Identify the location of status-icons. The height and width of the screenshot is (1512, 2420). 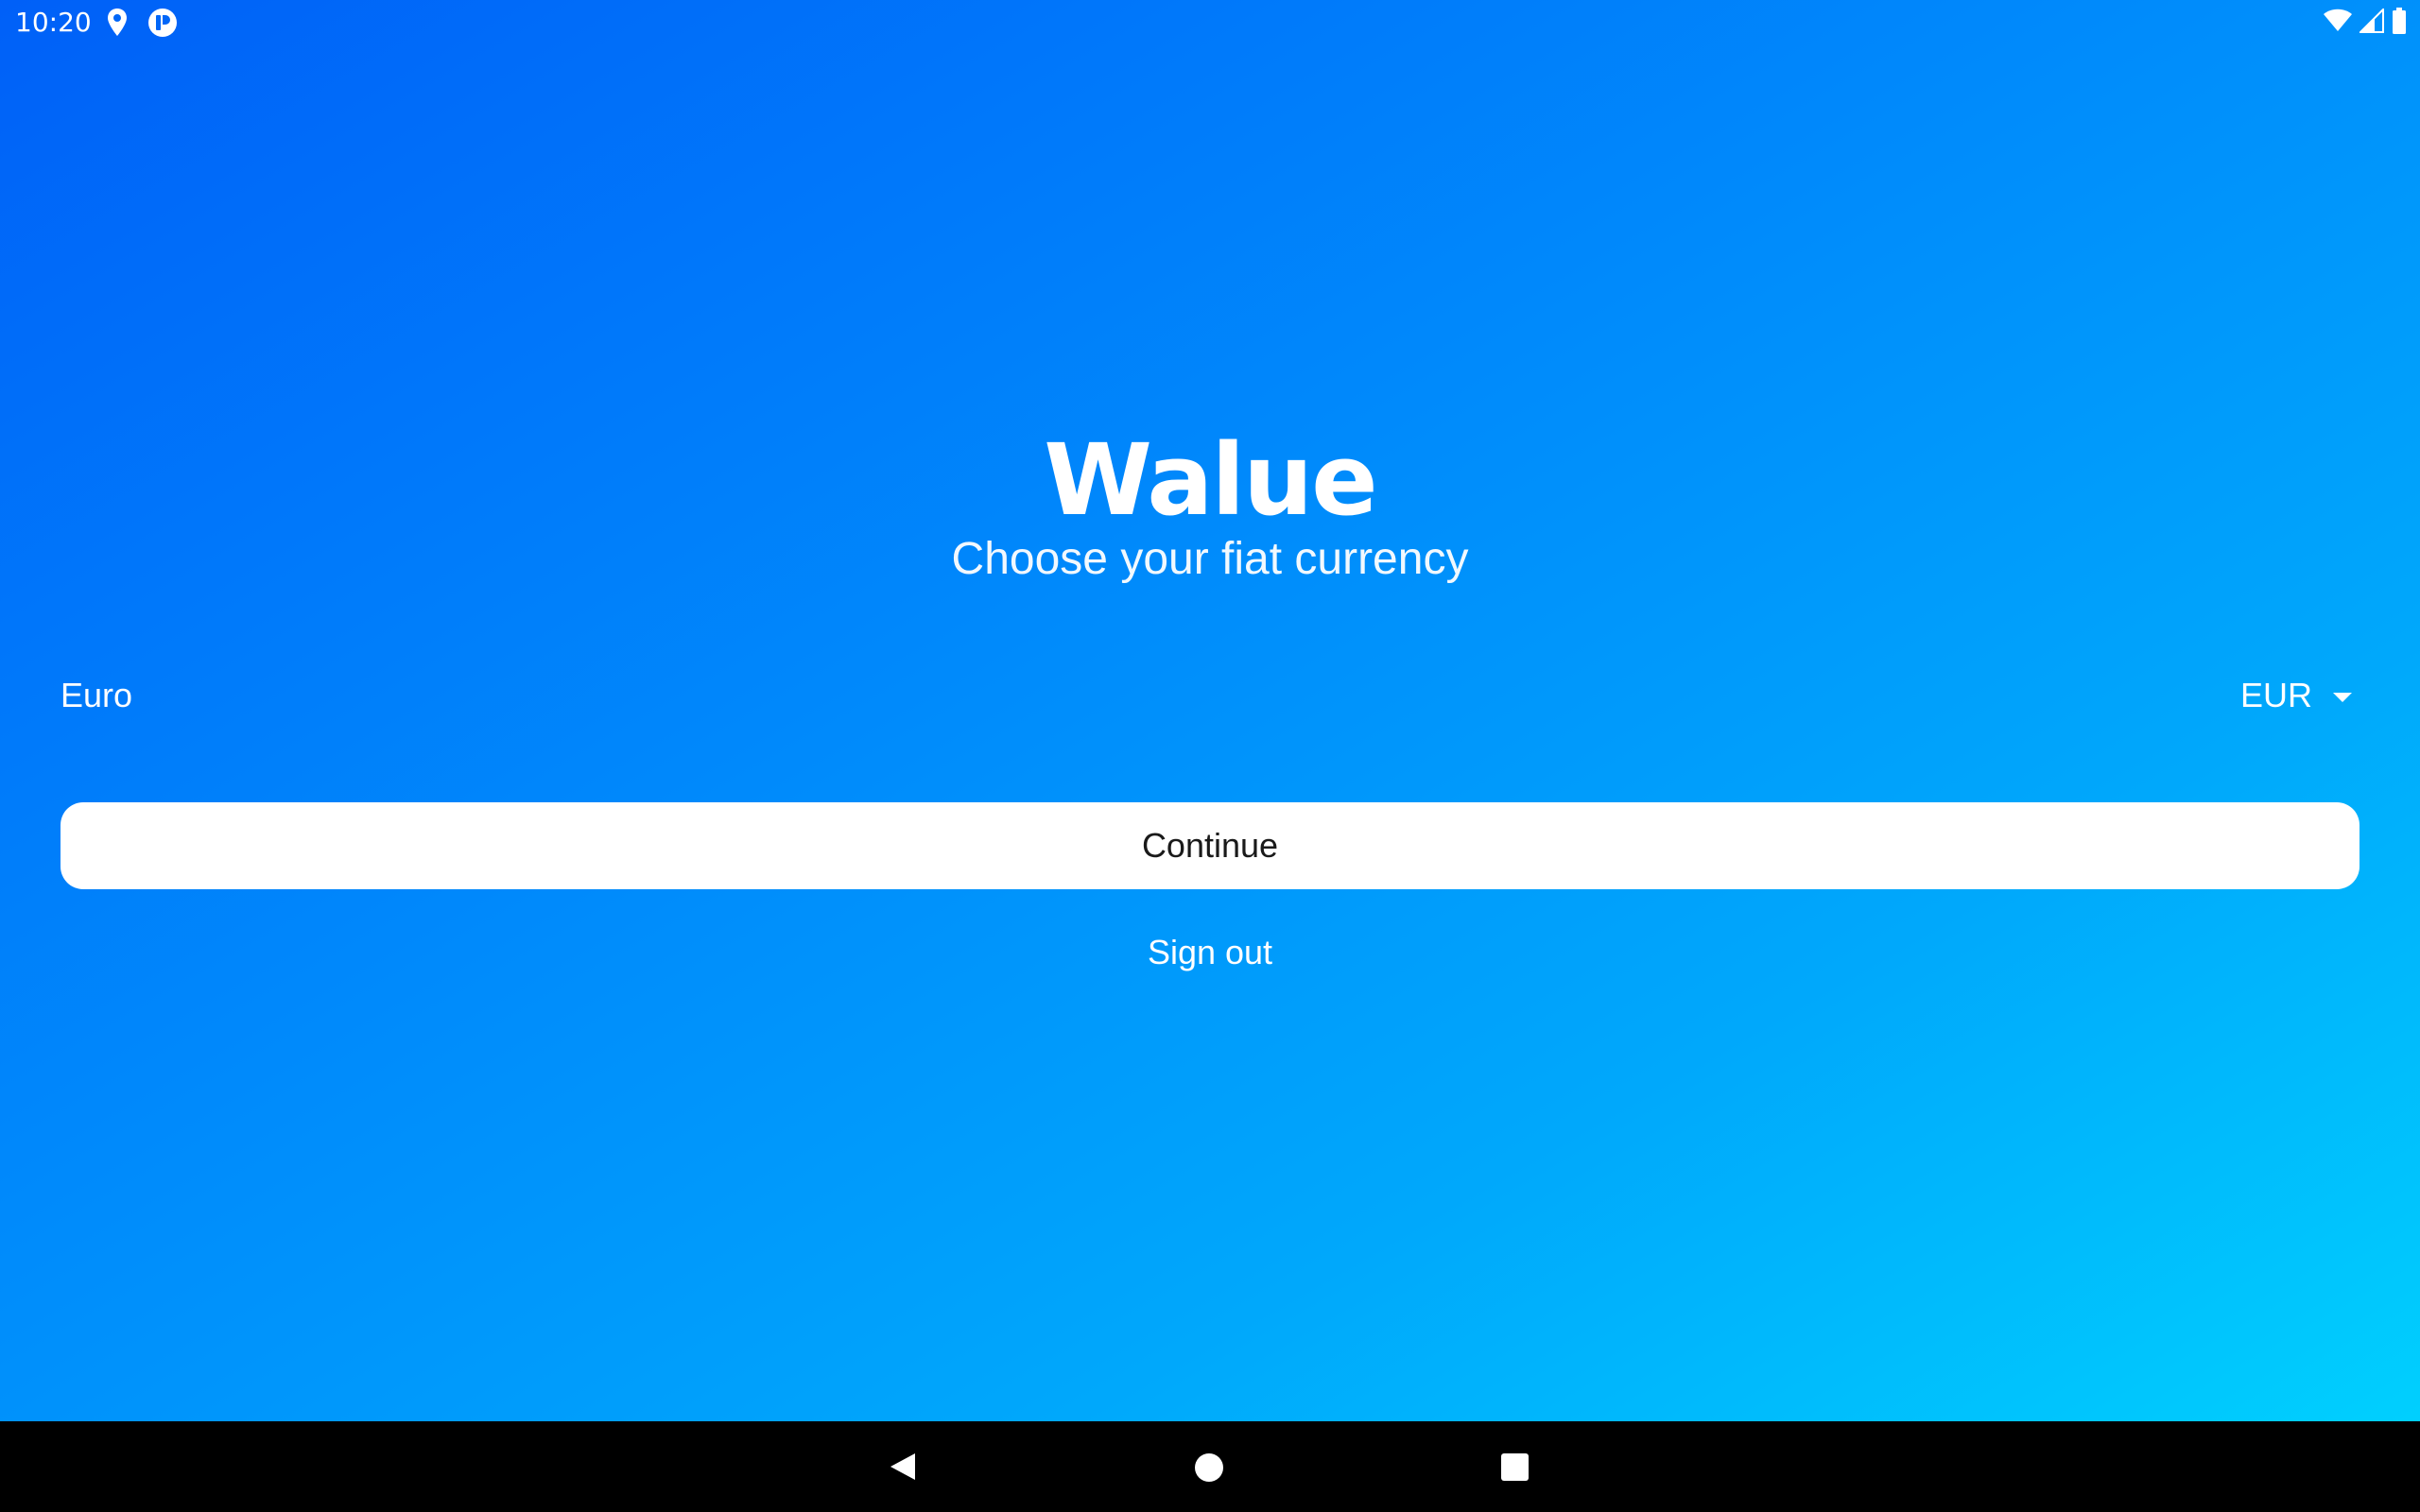
(2366, 22).